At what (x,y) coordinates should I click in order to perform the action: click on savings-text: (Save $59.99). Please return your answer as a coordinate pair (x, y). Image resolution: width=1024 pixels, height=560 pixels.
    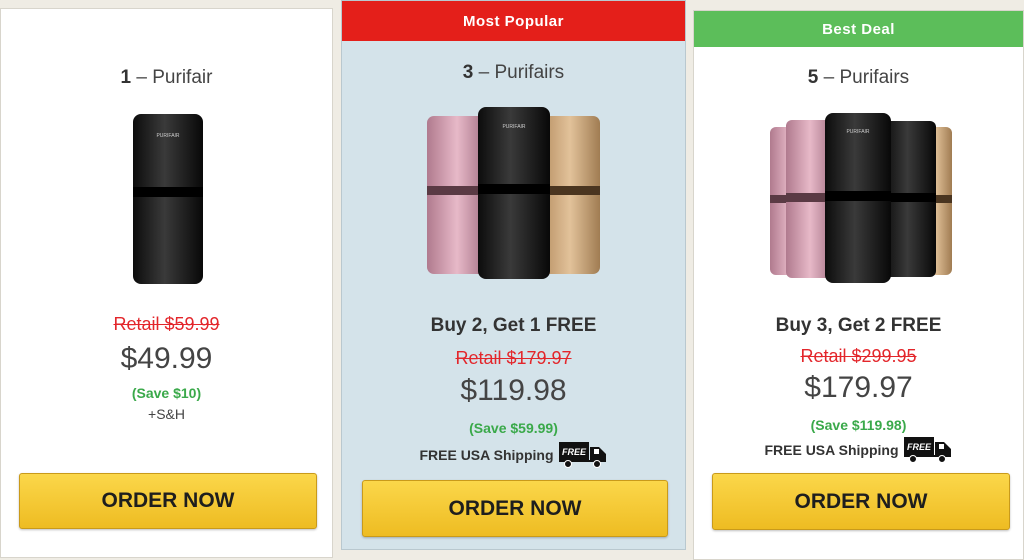
    Looking at the image, I should click on (513, 428).